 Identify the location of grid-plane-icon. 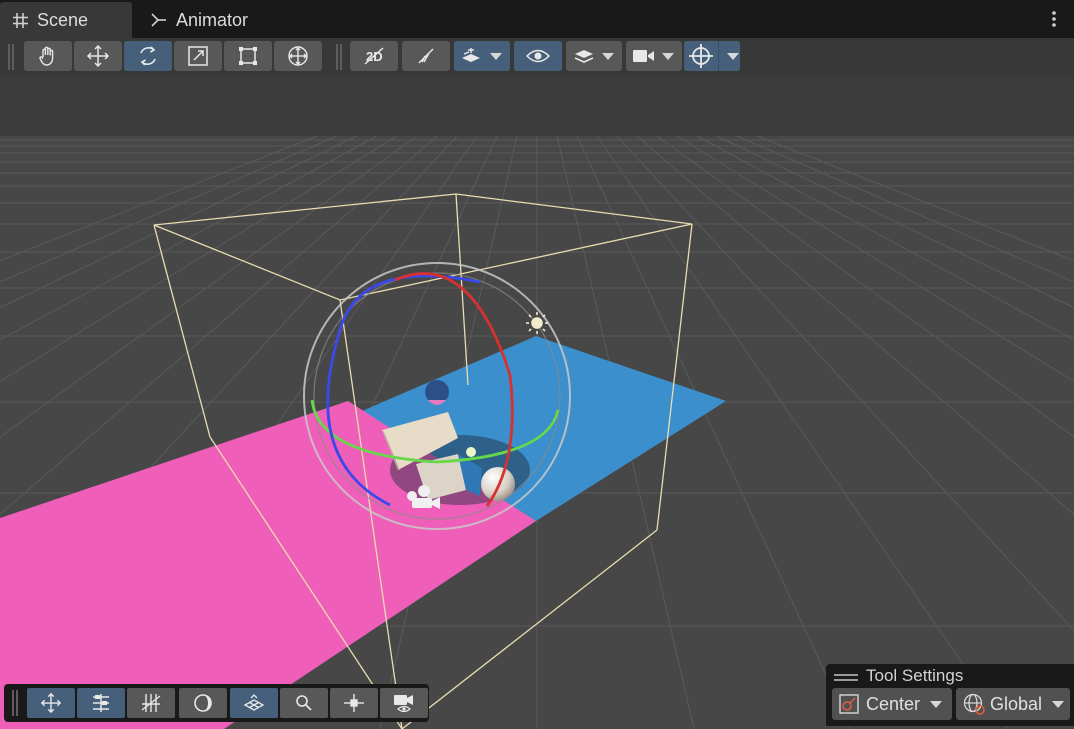
(254, 702).